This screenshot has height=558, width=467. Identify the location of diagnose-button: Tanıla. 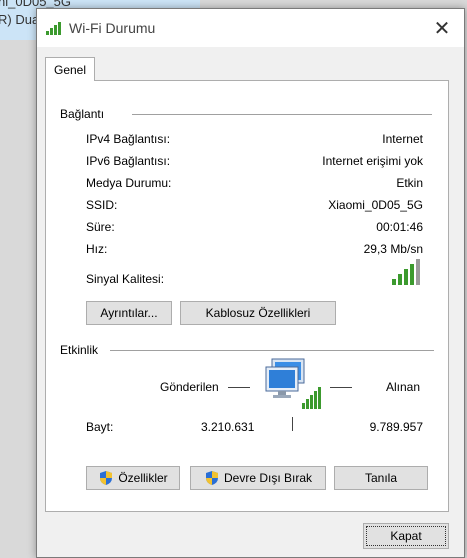
(381, 478).